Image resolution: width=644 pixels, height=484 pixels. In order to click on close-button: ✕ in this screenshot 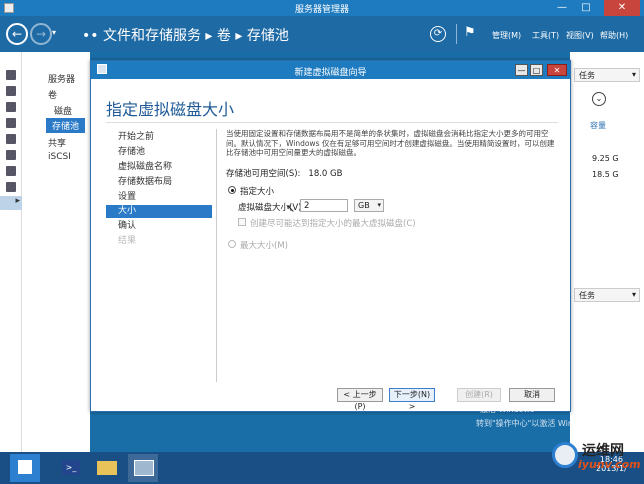, I will do `click(622, 8)`.